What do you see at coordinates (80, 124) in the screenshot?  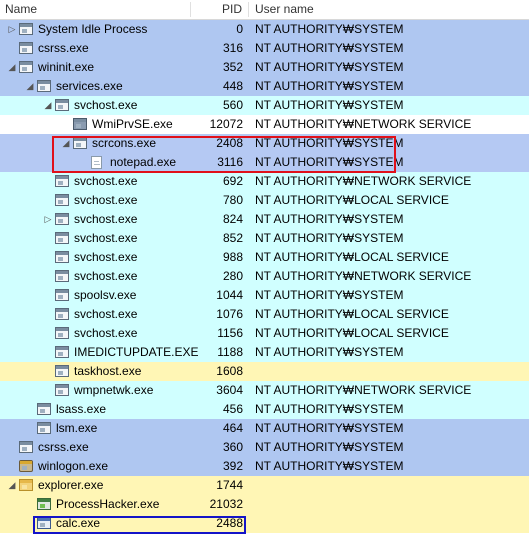 I see `wmi-icon` at bounding box center [80, 124].